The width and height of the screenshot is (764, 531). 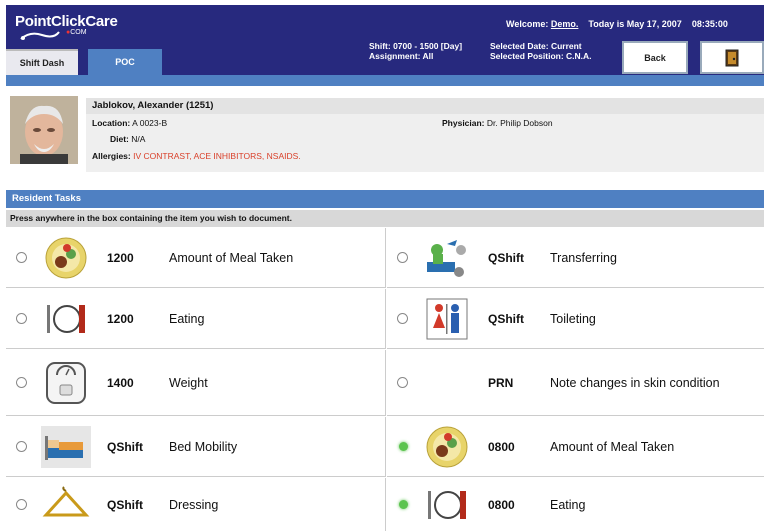 What do you see at coordinates (385, 80) in the screenshot?
I see `header-strip` at bounding box center [385, 80].